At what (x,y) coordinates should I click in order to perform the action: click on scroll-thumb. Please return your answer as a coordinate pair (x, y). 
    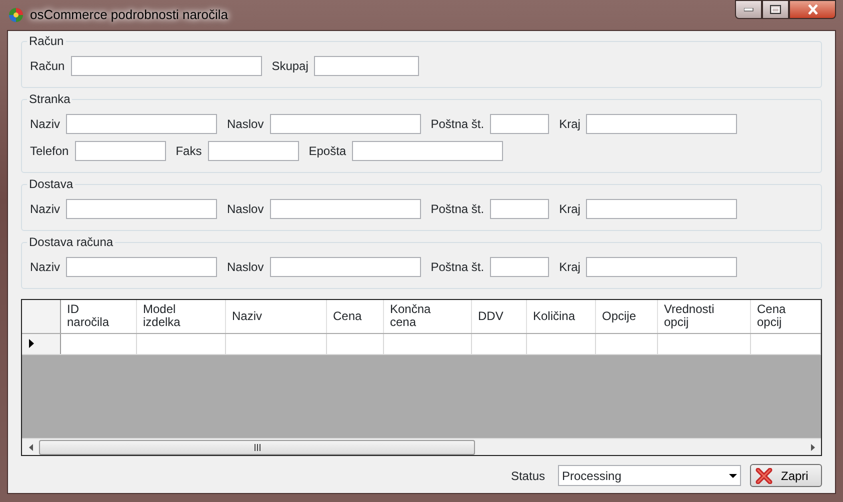
    Looking at the image, I should click on (257, 447).